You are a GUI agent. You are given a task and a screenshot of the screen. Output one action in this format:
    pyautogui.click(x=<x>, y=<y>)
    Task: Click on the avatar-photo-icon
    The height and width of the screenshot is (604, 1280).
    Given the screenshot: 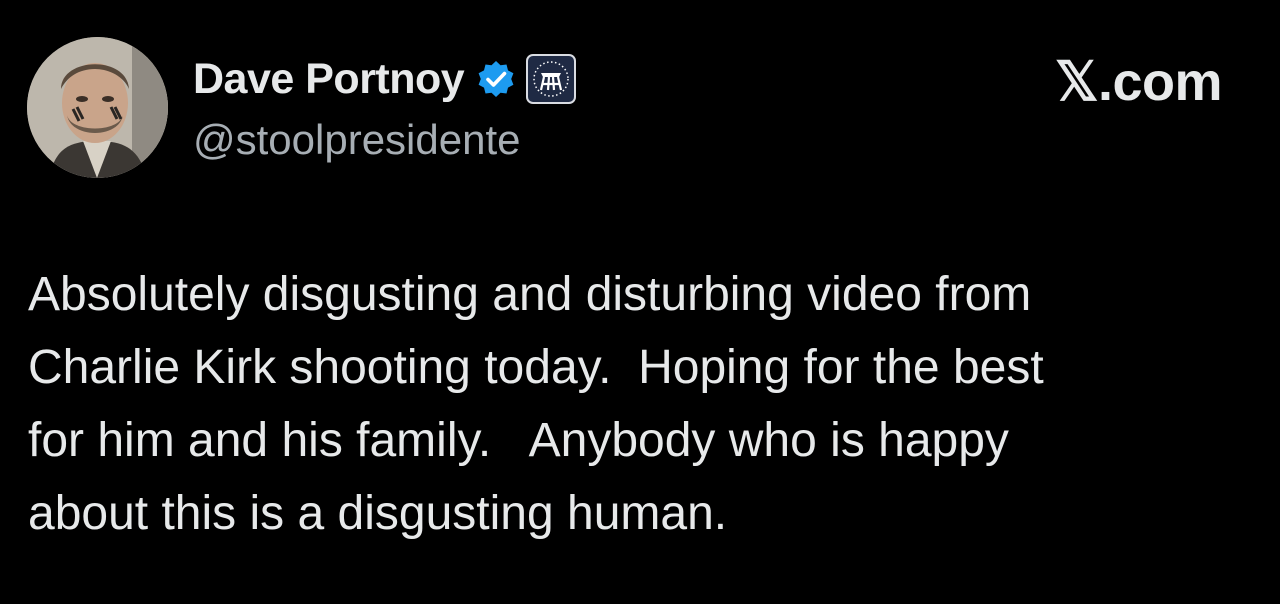 What is the action you would take?
    pyautogui.click(x=97, y=107)
    